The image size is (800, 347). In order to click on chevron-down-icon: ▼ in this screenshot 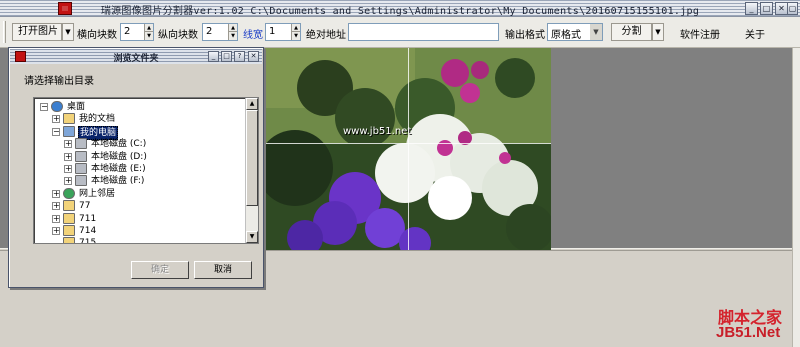, I will do `click(596, 32)`.